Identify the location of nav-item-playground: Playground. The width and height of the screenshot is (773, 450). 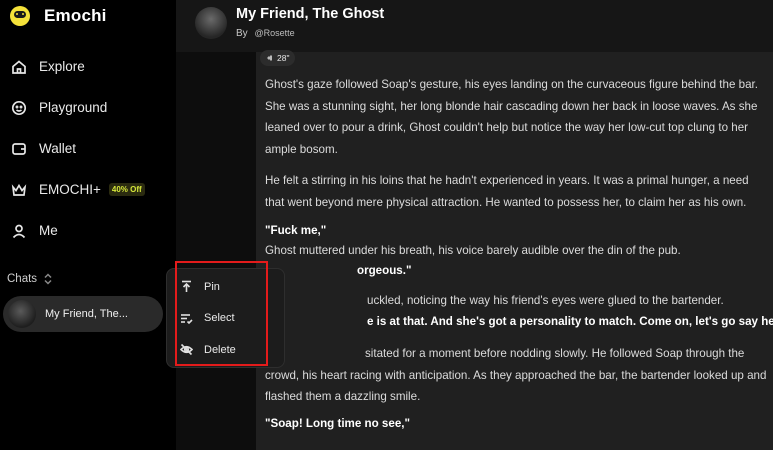
(88, 107).